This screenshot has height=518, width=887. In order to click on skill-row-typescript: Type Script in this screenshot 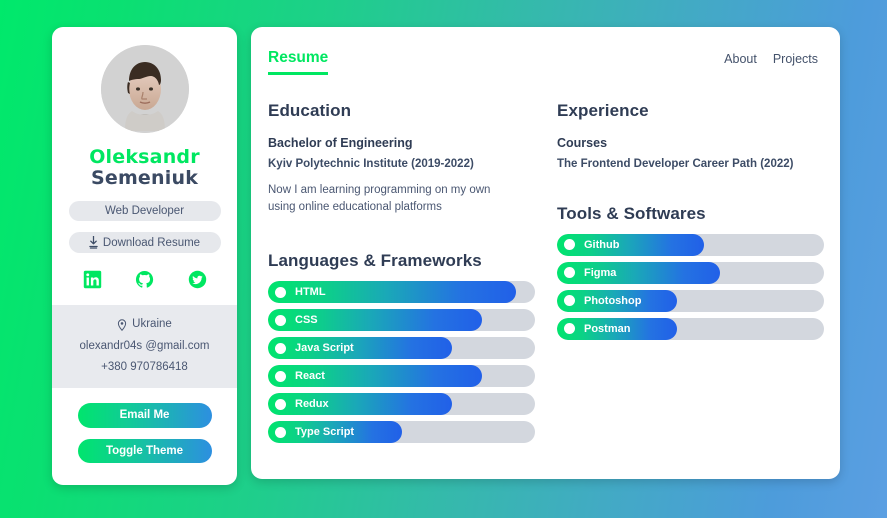, I will do `click(401, 432)`.